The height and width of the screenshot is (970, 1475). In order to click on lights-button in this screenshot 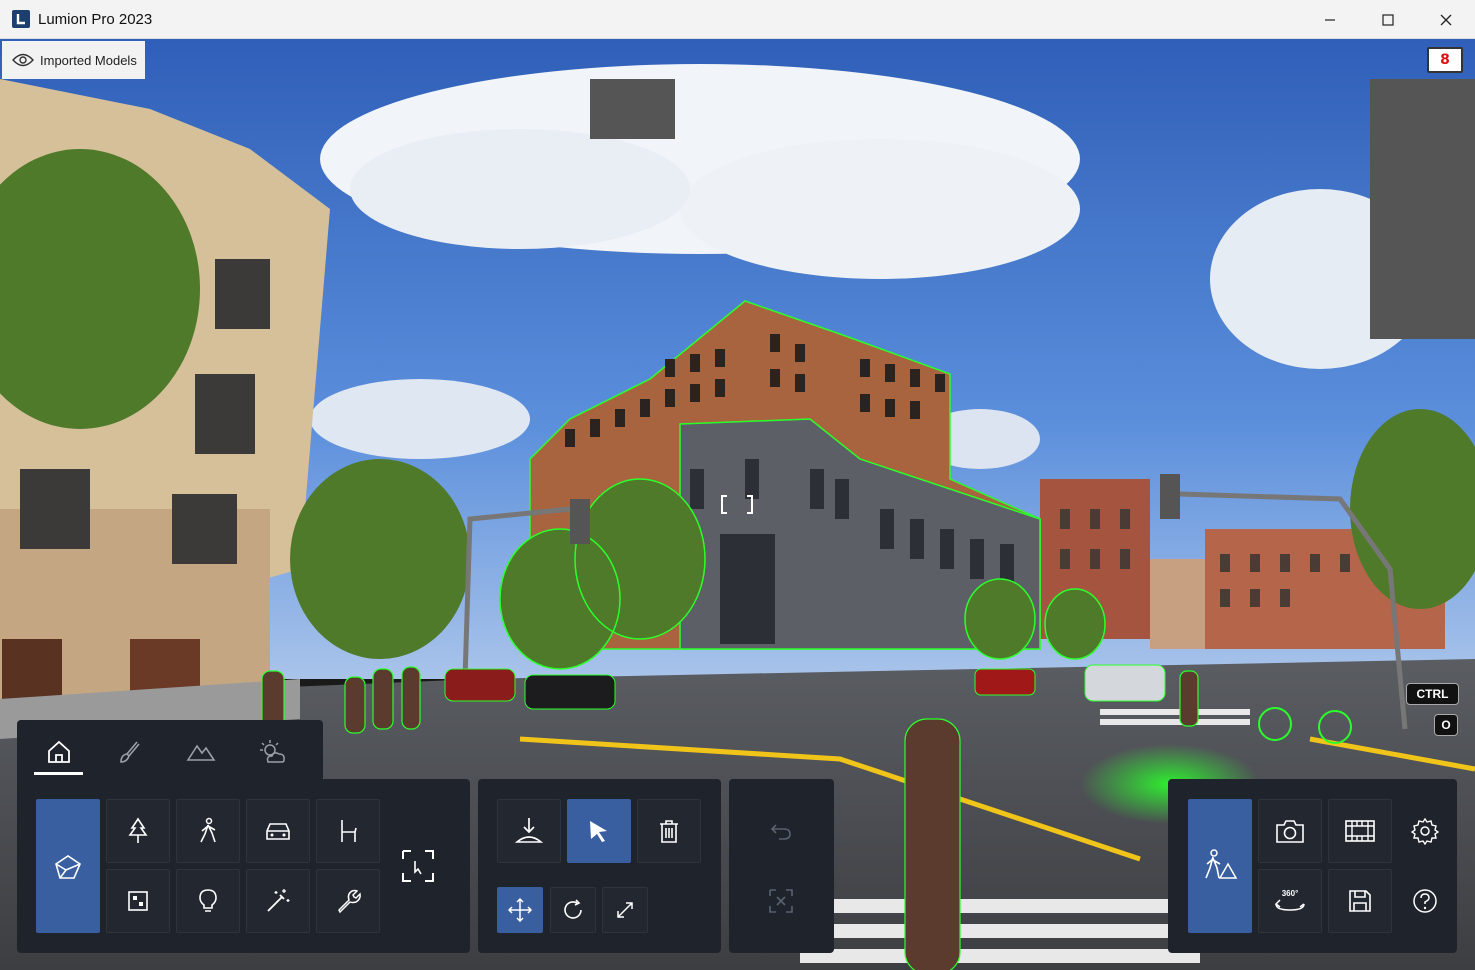, I will do `click(208, 901)`.